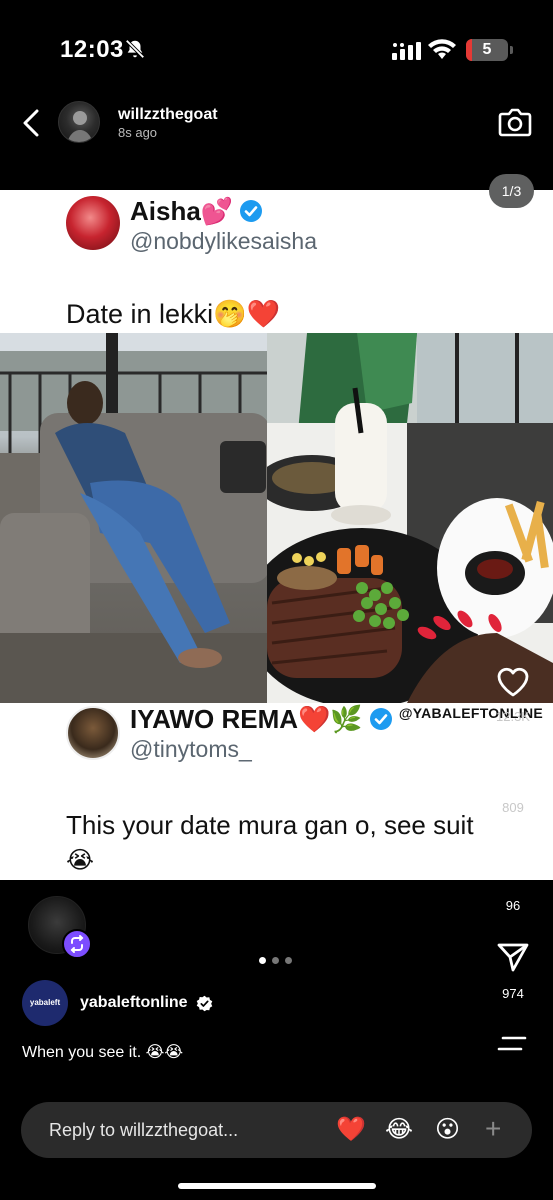  What do you see at coordinates (80, 860) in the screenshot?
I see `tweet-text-emoji: 😭` at bounding box center [80, 860].